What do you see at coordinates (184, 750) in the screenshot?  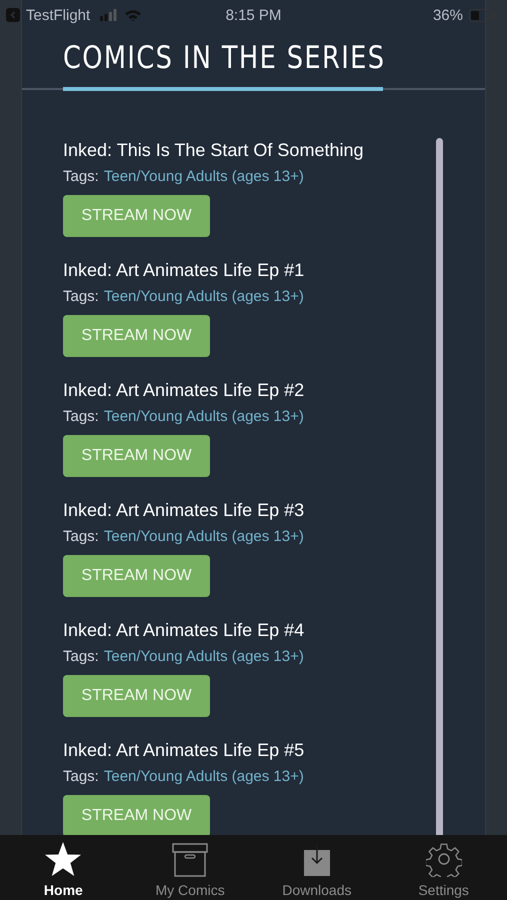 I see `comic-title: Inked: Art Animates Life Ep #5` at bounding box center [184, 750].